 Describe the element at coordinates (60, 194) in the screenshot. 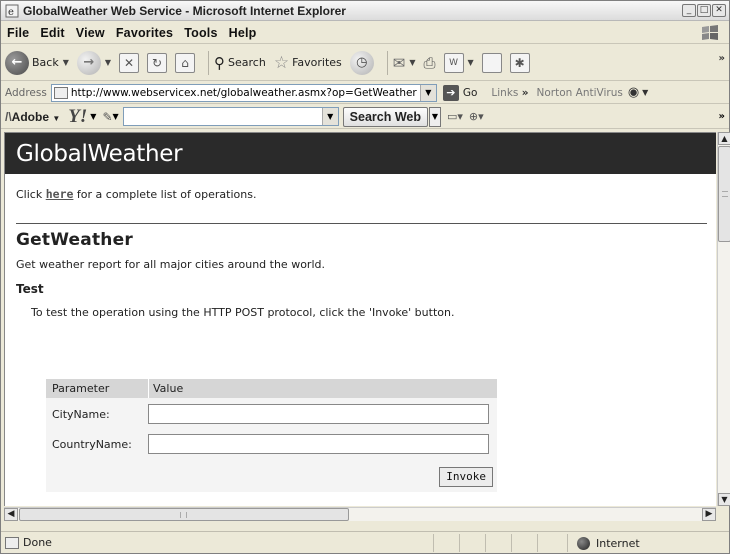

I see `operations-link: here` at that location.